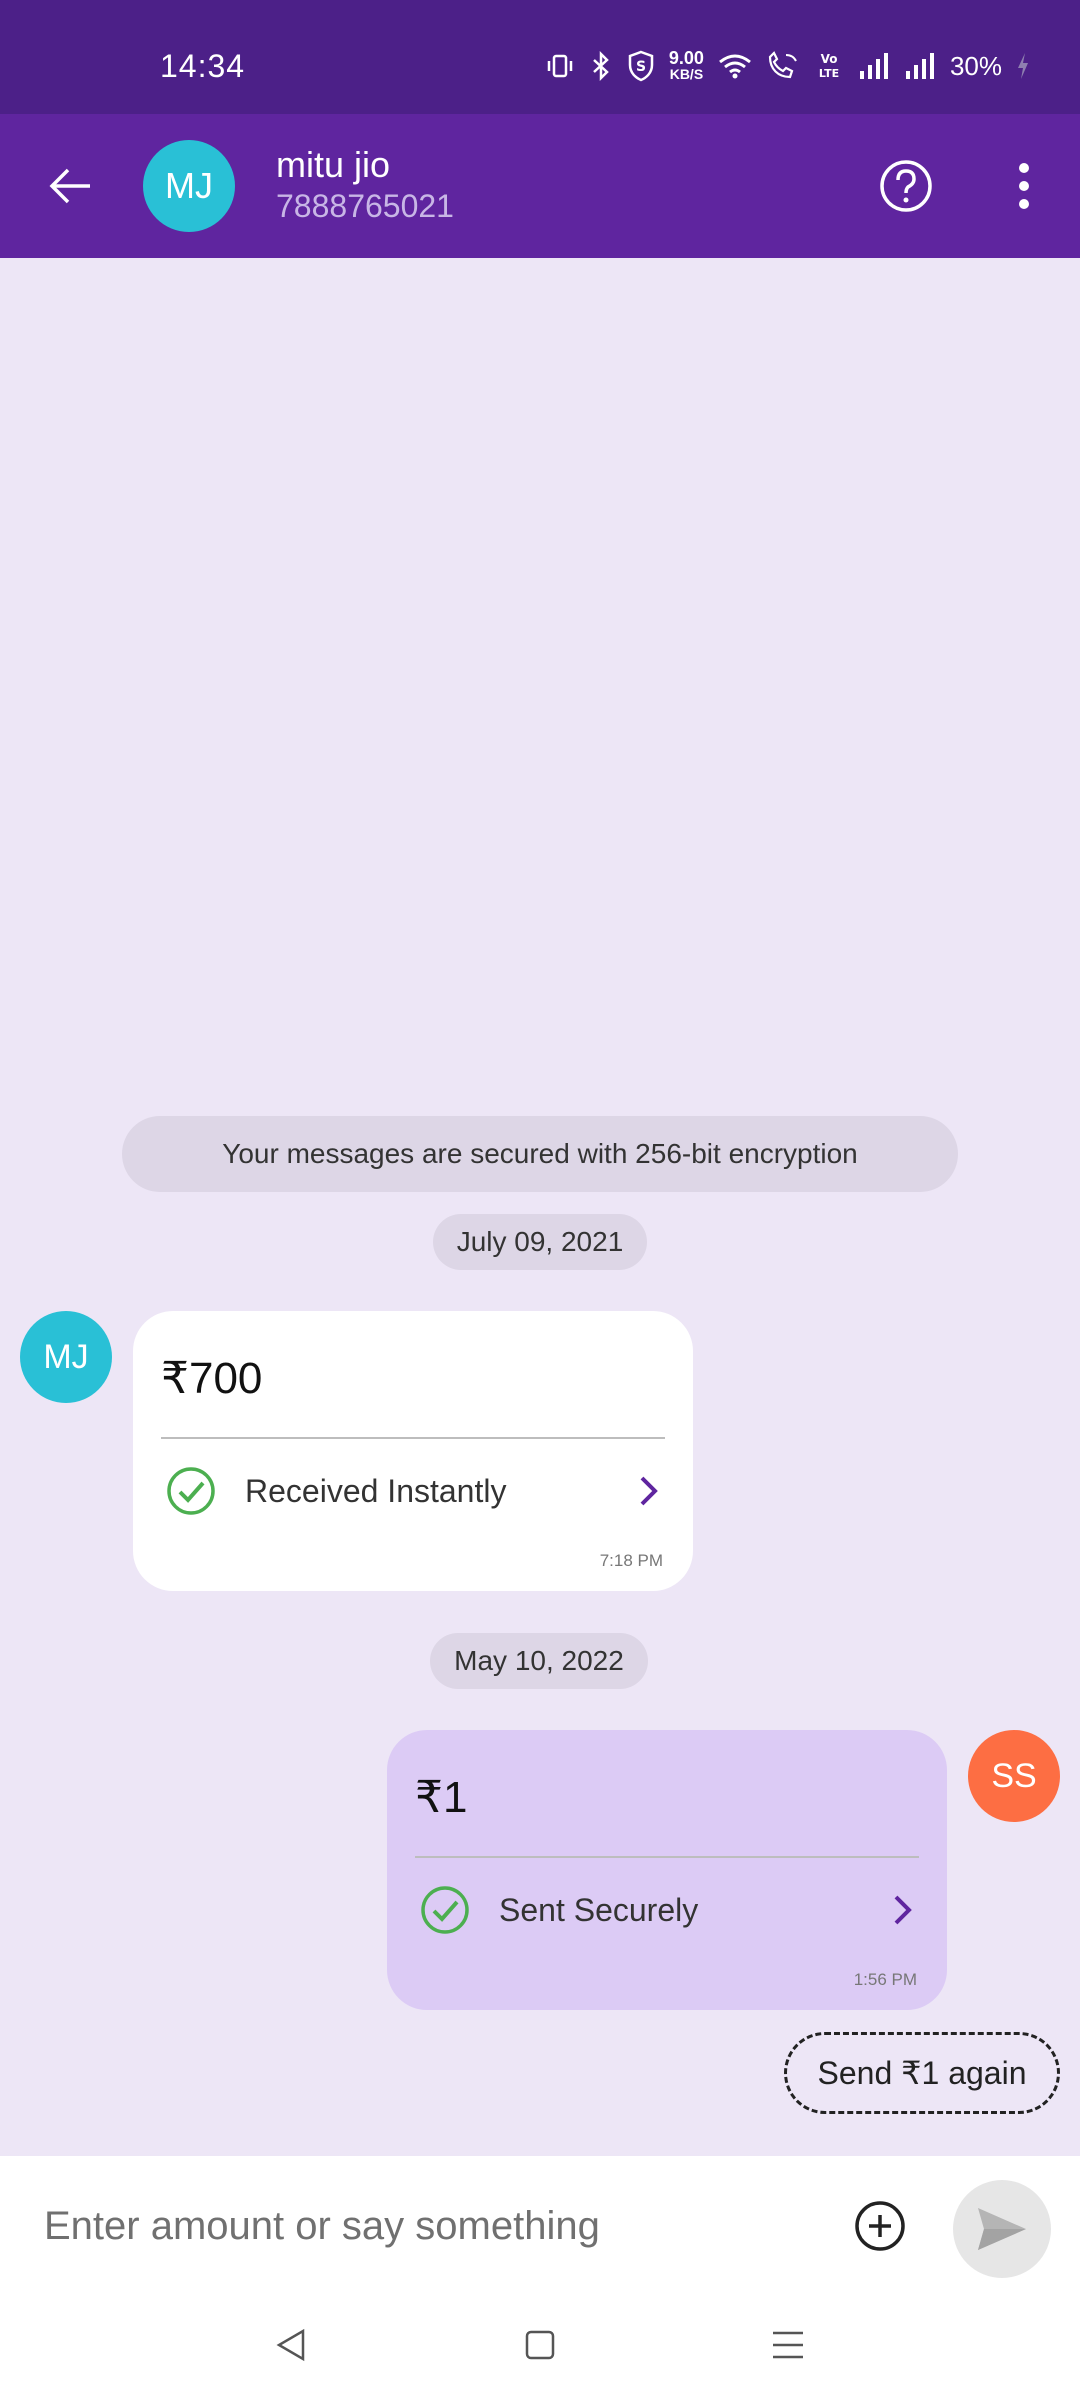 The height and width of the screenshot is (2400, 1080). Describe the element at coordinates (686, 58) in the screenshot. I see `net-speed-value: 9.00` at that location.